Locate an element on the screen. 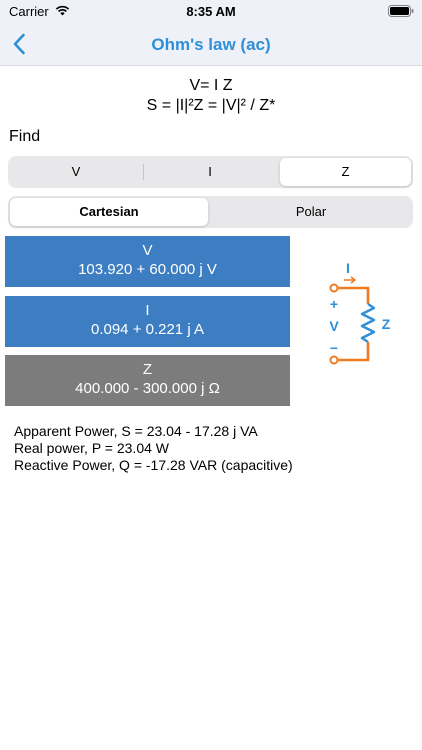 The height and width of the screenshot is (750, 422). circuit-impedance-label: Z is located at coordinates (386, 324).